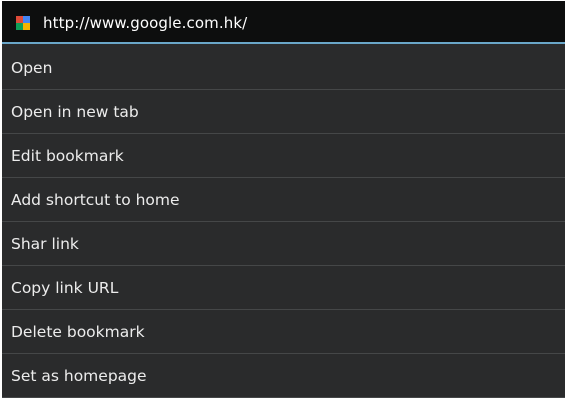  I want to click on menu-item-open: Open, so click(283, 68).